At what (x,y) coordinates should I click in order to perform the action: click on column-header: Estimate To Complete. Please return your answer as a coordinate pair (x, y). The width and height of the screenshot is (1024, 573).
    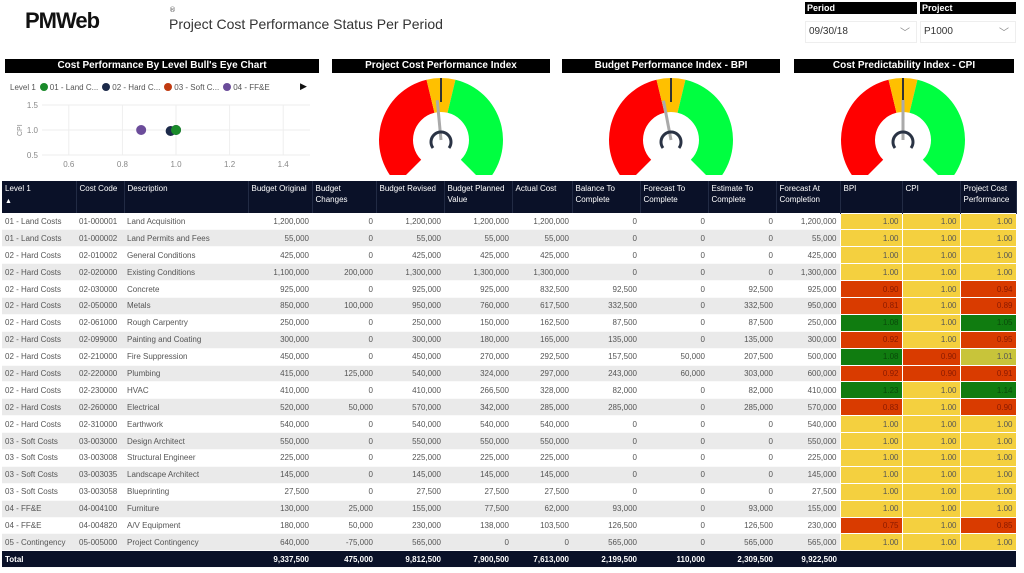
    Looking at the image, I should click on (742, 197).